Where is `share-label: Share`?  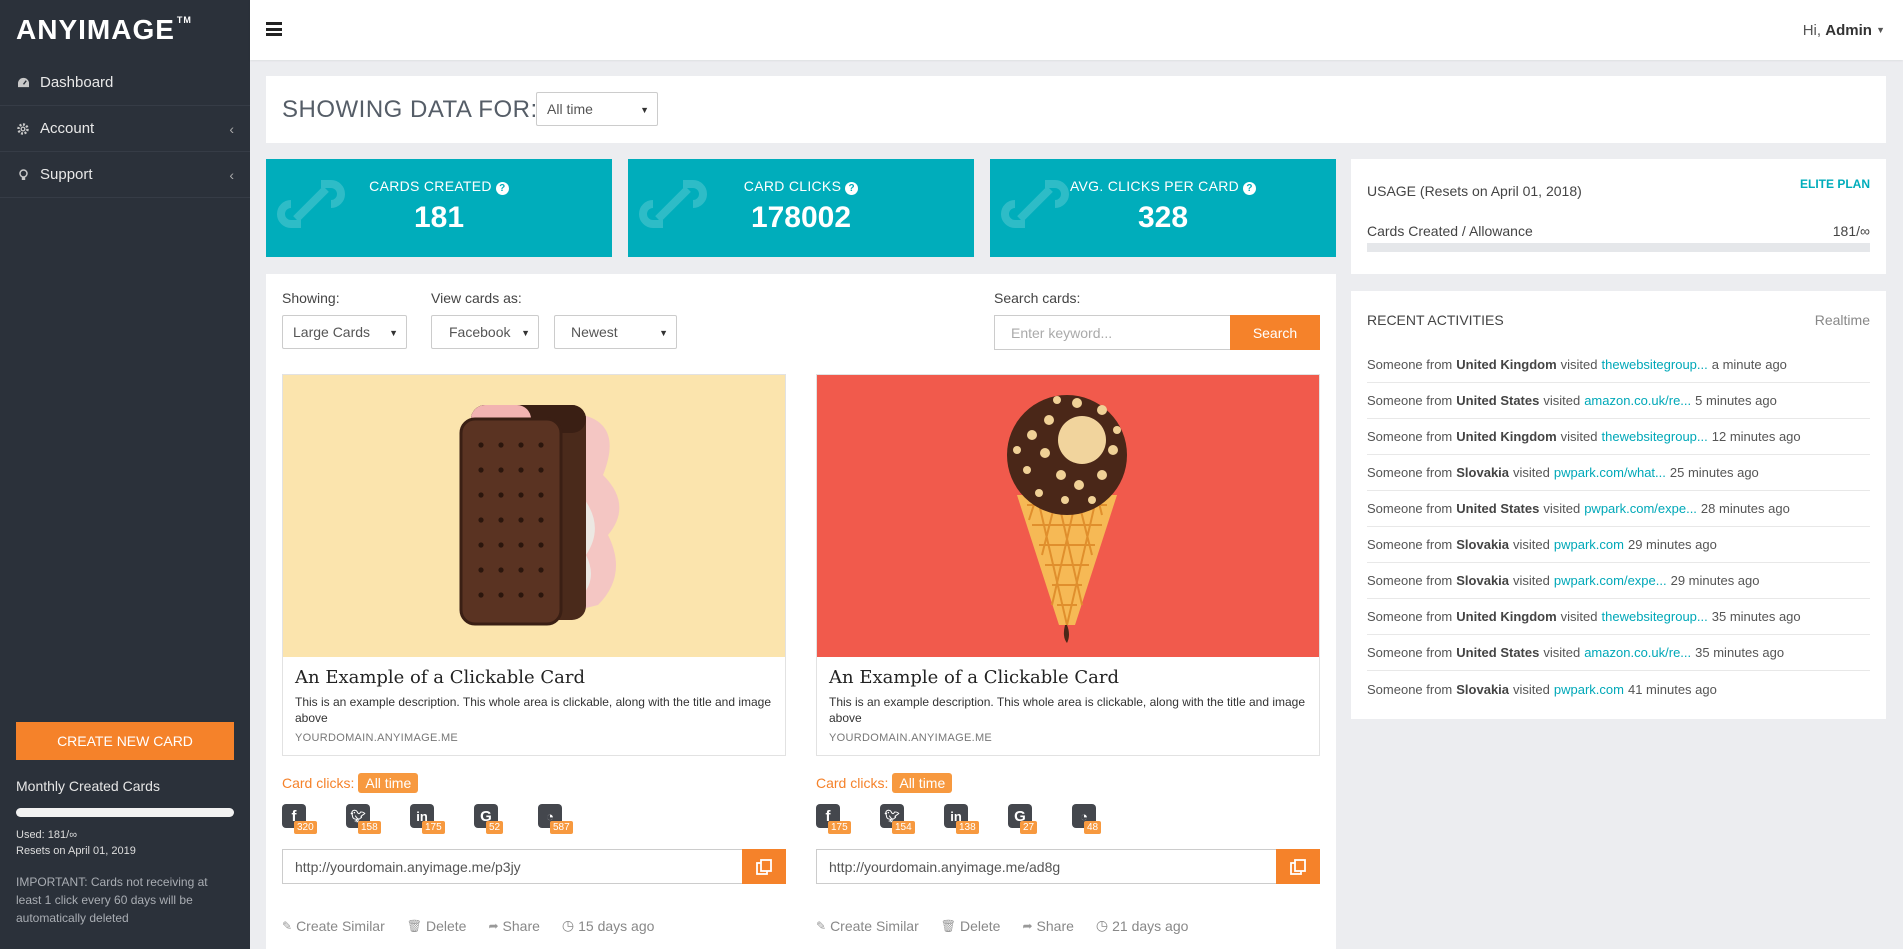
share-label: Share is located at coordinates (1055, 925).